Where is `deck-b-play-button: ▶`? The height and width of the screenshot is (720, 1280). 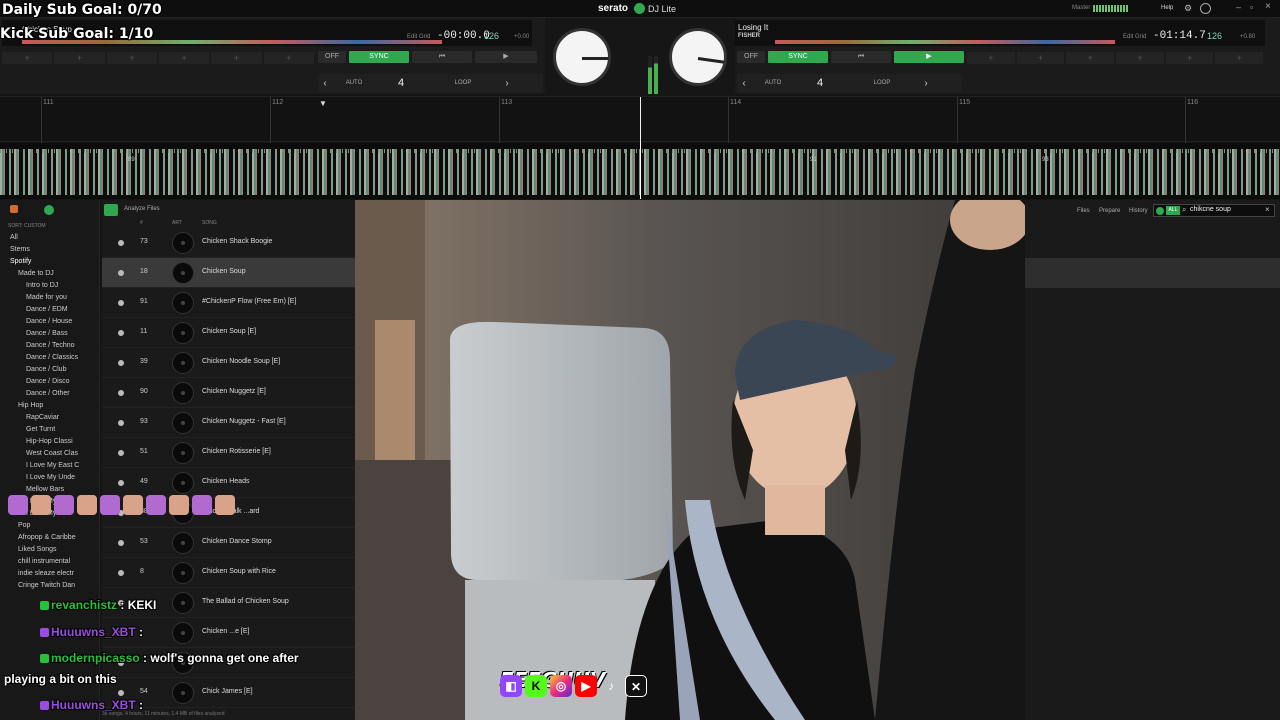
deck-b-play-button: ▶ is located at coordinates (929, 57).